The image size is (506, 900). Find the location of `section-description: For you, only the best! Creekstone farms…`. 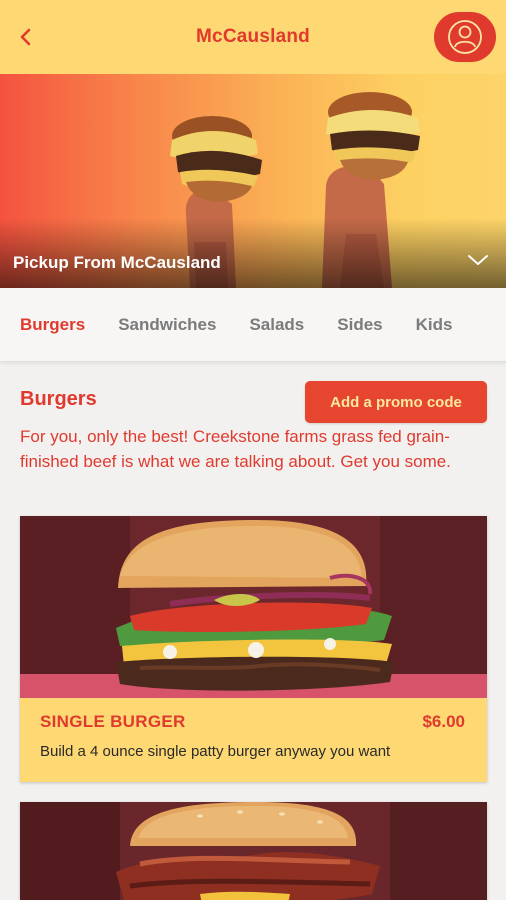

section-description: For you, only the best! Creekstone farms… is located at coordinates (235, 449).